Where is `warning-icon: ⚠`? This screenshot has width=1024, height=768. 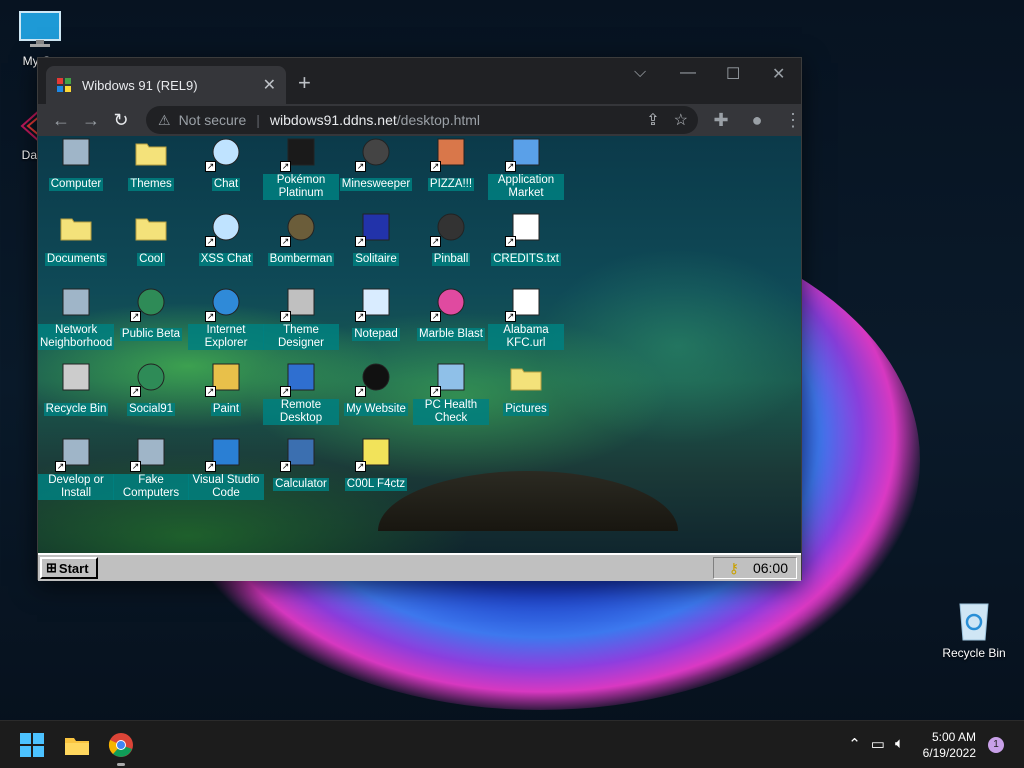
warning-icon: ⚠ is located at coordinates (164, 119).